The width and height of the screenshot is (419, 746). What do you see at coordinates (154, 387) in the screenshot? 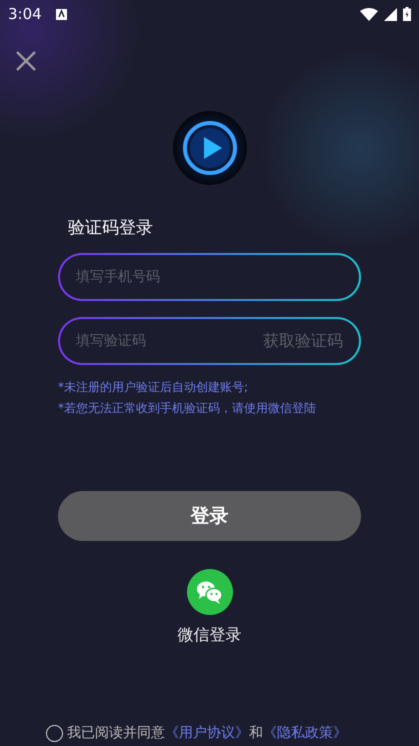
I see `hint-text: *未注册的用户验证后自动创建账号;` at bounding box center [154, 387].